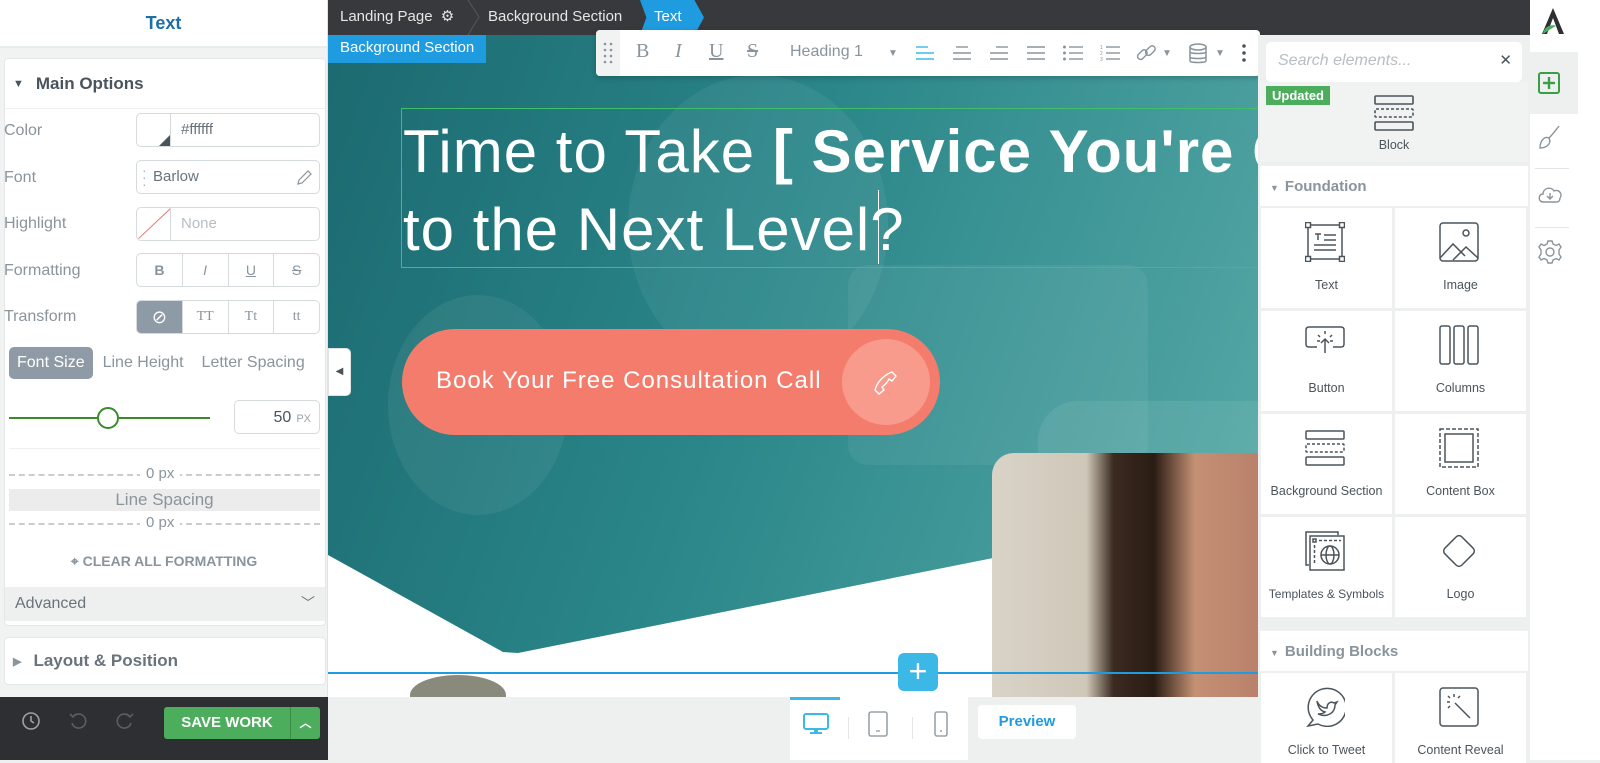 The image size is (1600, 763). Describe the element at coordinates (108, 418) in the screenshot. I see `font-size-slider-handle` at that location.